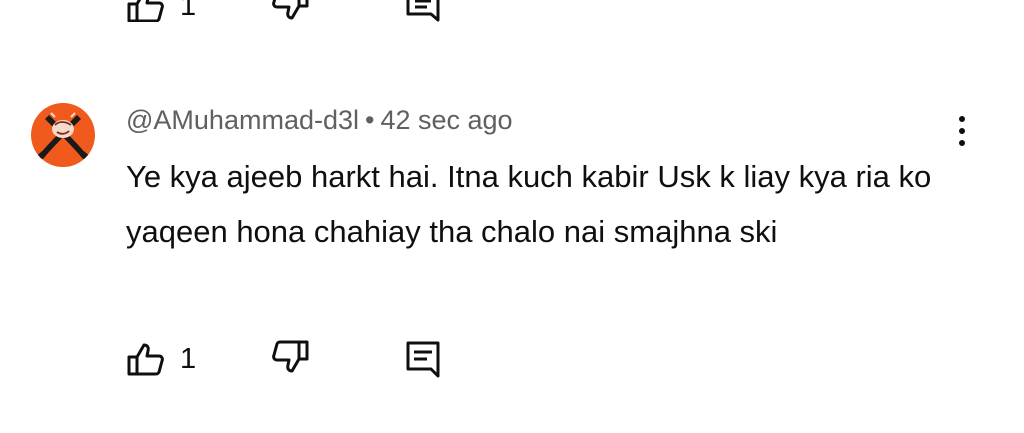 The image size is (1024, 433). What do you see at coordinates (962, 131) in the screenshot?
I see `more-vertical-icon` at bounding box center [962, 131].